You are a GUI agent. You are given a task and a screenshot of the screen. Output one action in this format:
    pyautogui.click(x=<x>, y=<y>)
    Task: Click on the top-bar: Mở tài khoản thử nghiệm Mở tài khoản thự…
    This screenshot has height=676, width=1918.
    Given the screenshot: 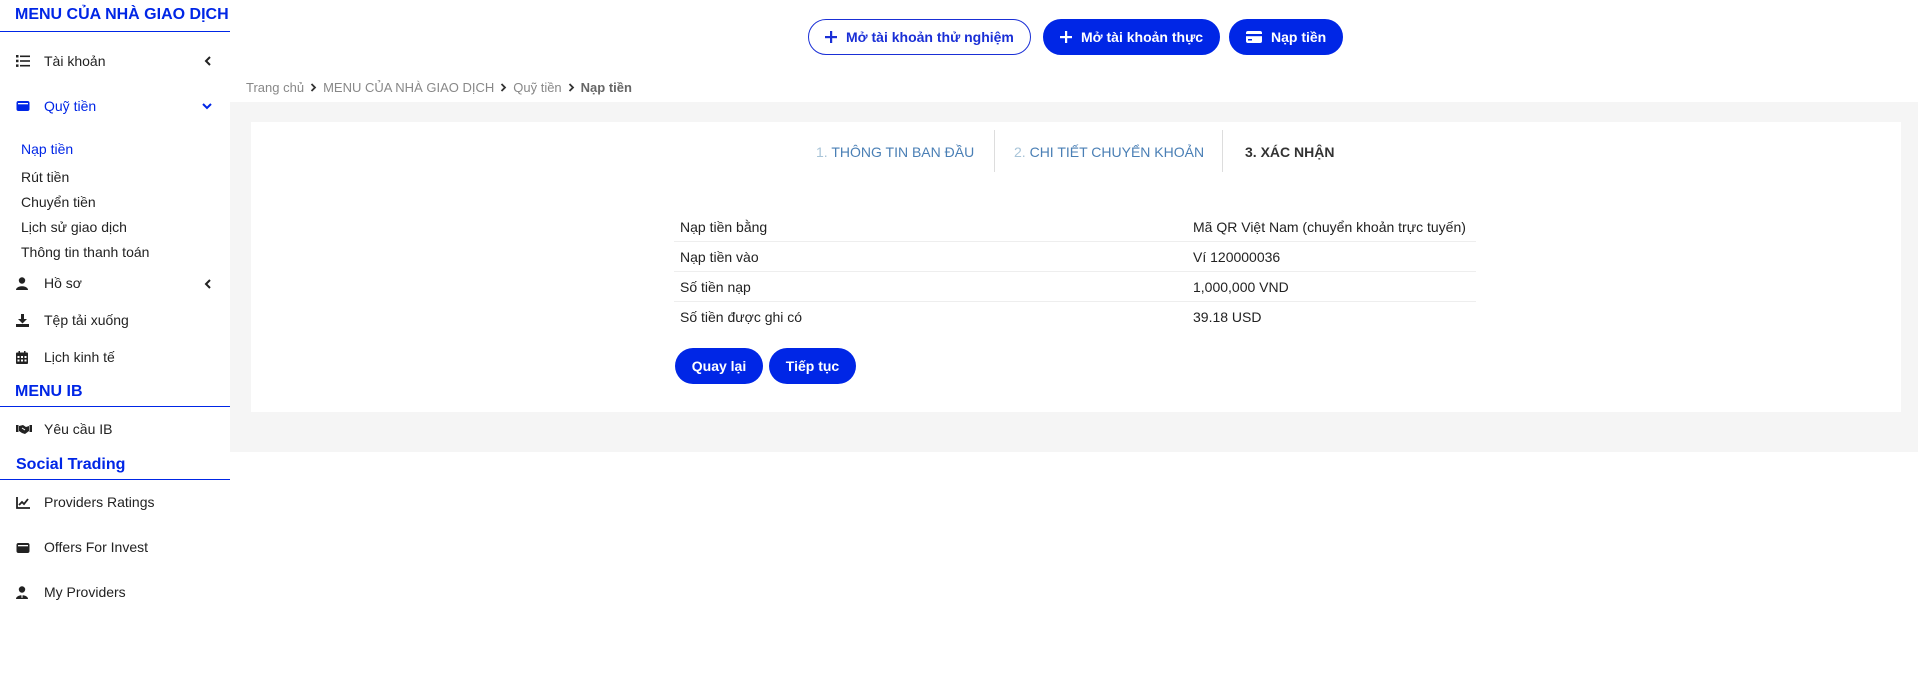 What is the action you would take?
    pyautogui.click(x=1074, y=36)
    